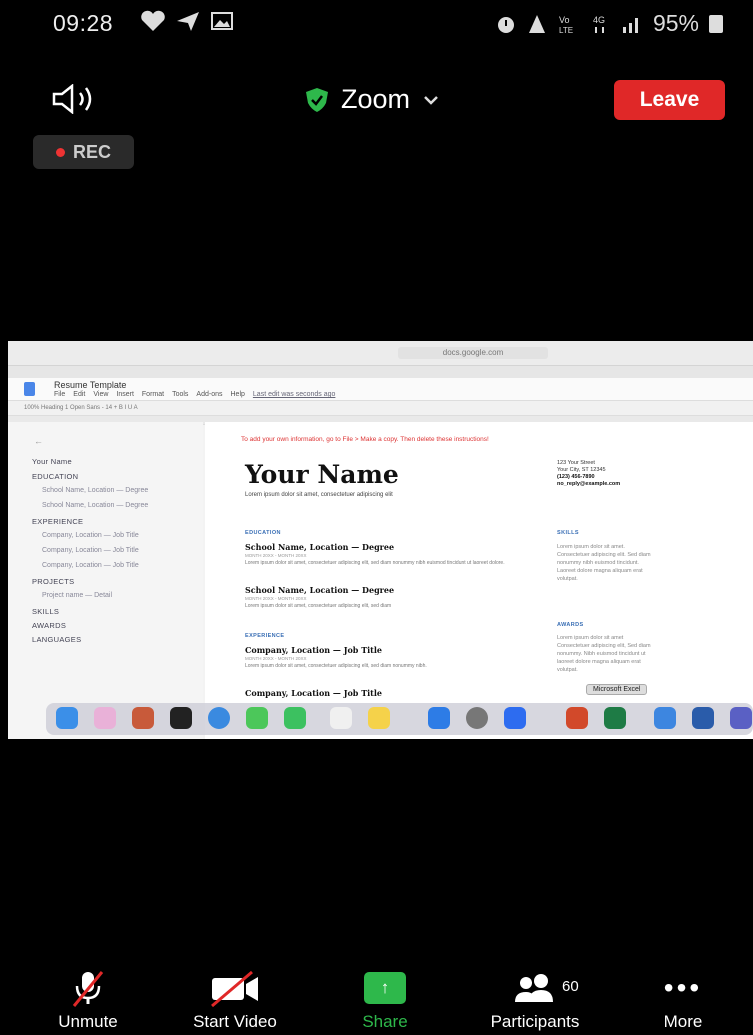 The width and height of the screenshot is (753, 1035). Describe the element at coordinates (341, 718) in the screenshot. I see `calendar-icon` at that location.